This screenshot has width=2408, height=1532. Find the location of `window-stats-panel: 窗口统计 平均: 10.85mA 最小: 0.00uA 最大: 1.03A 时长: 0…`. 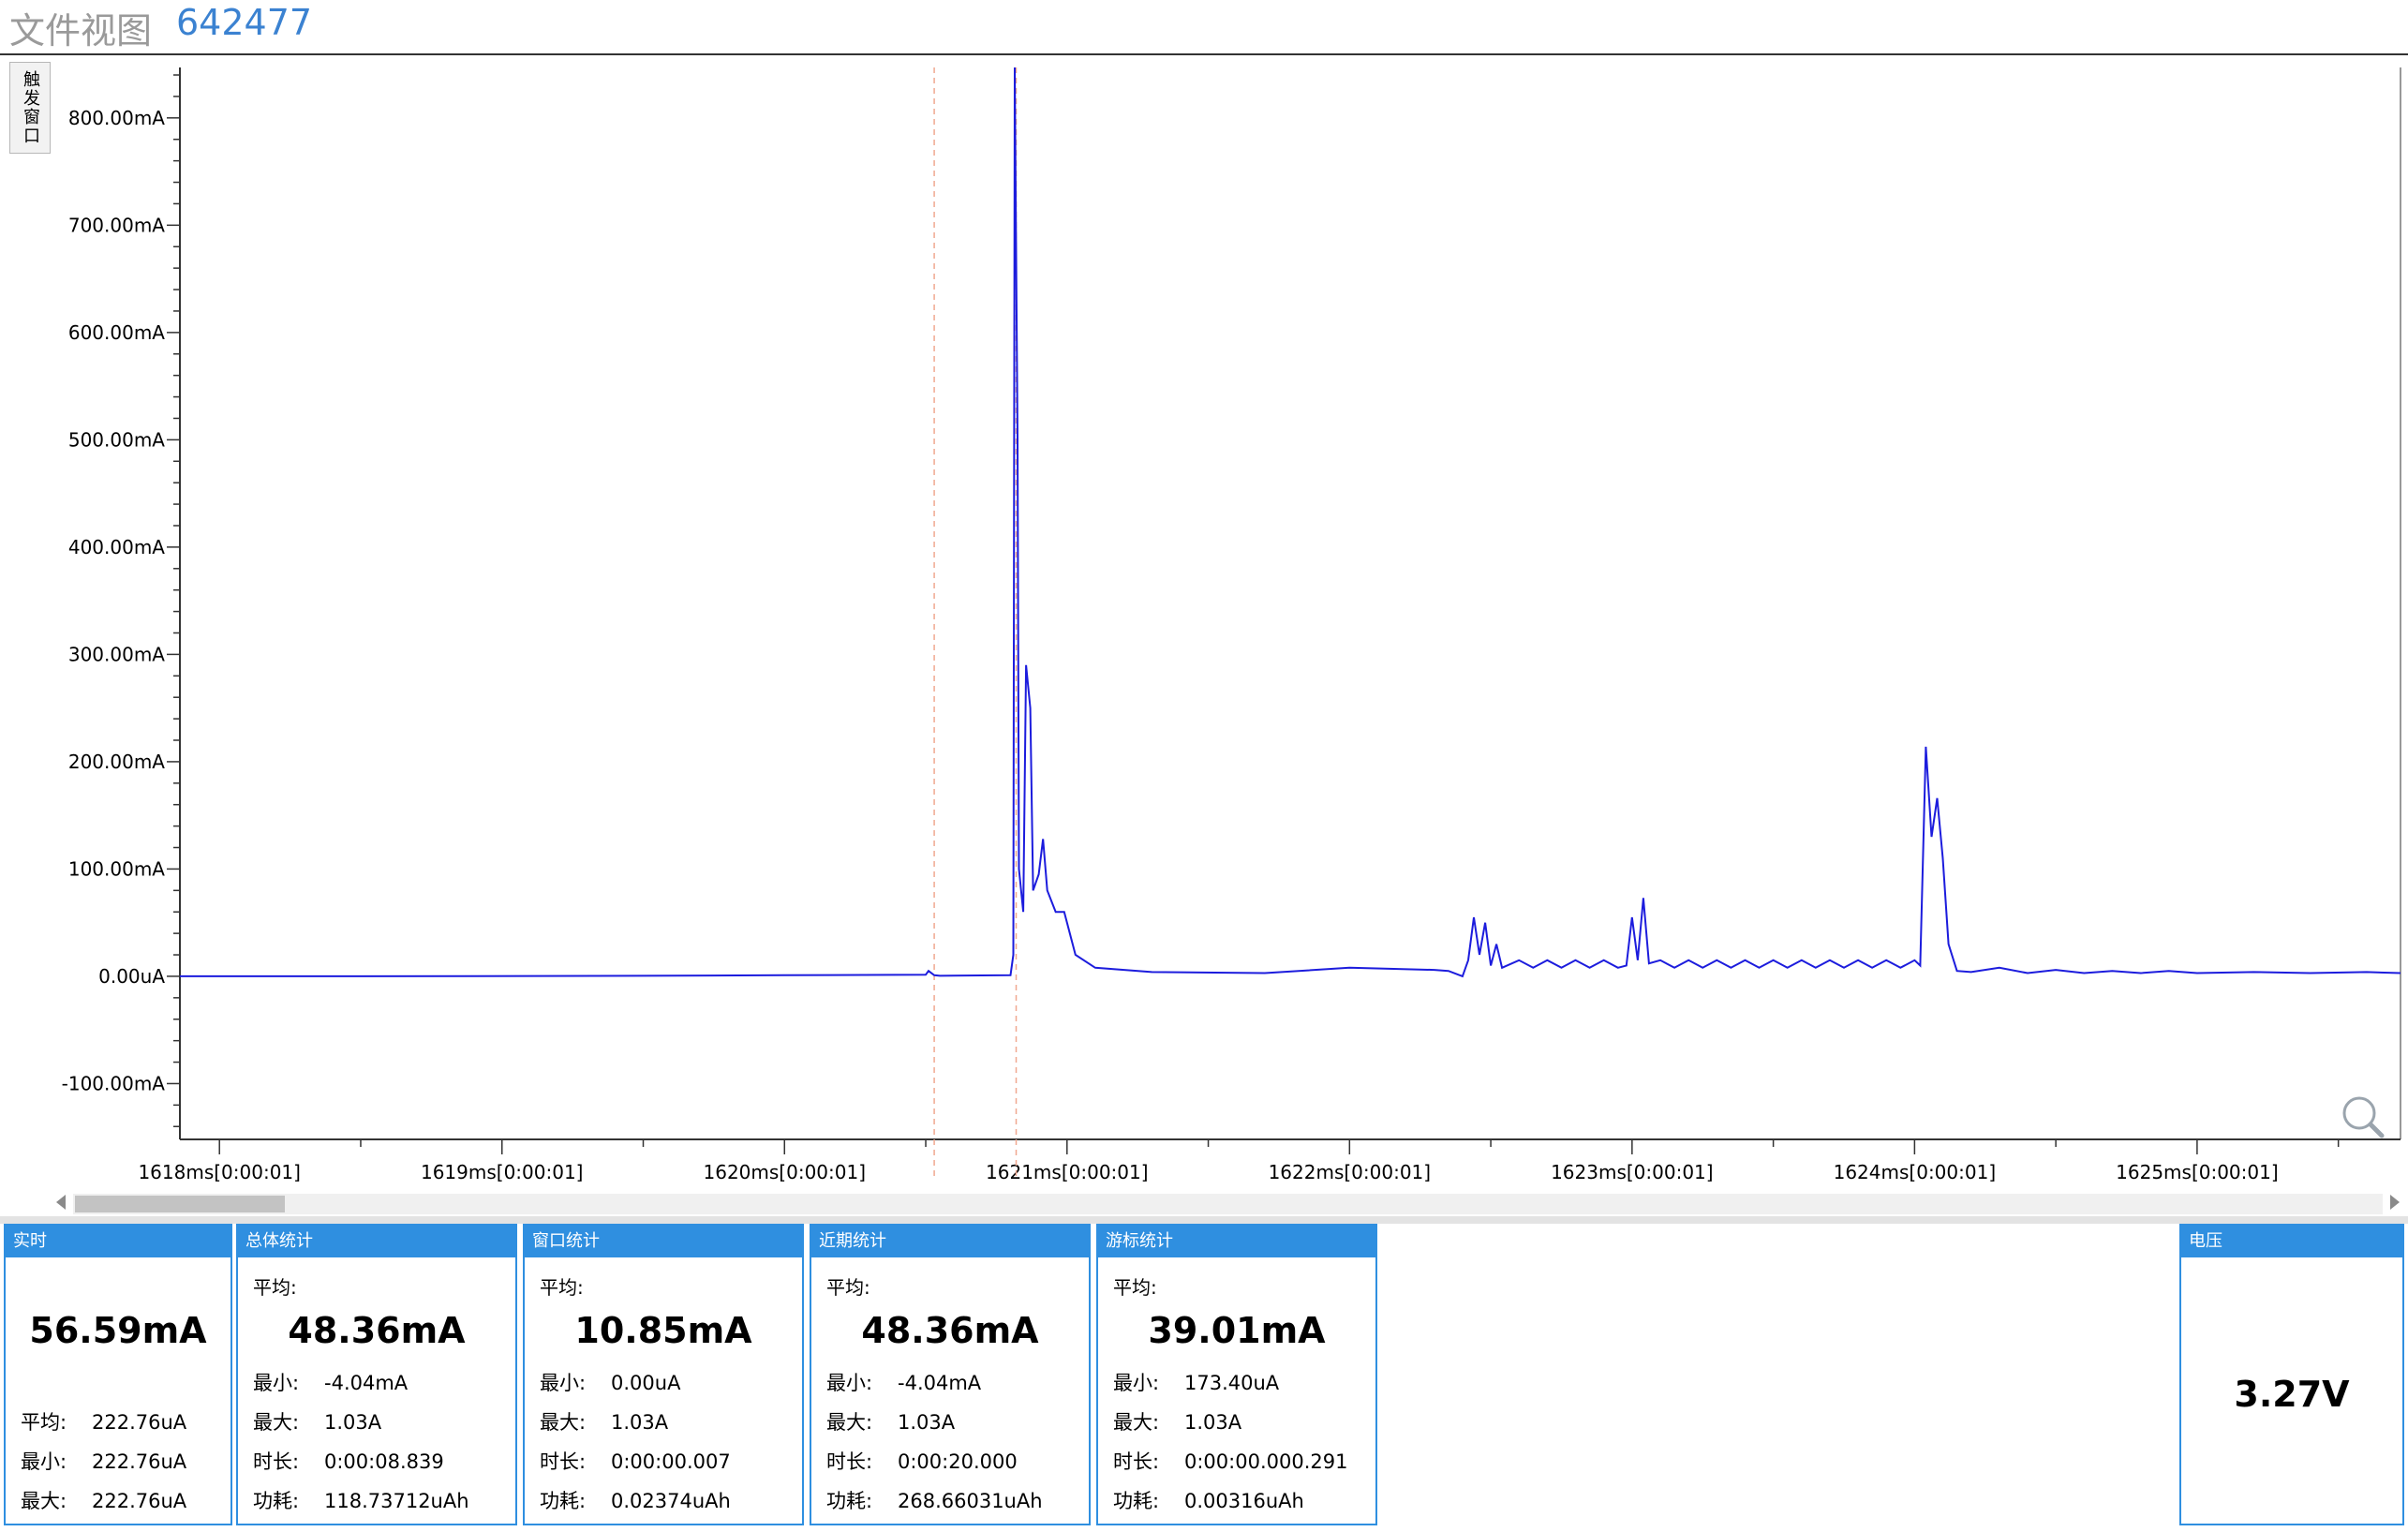

window-stats-panel: 窗口统计 平均: 10.85mA 最小: 0.00uA 最大: 1.03A 时长: 0… is located at coordinates (663, 1374).